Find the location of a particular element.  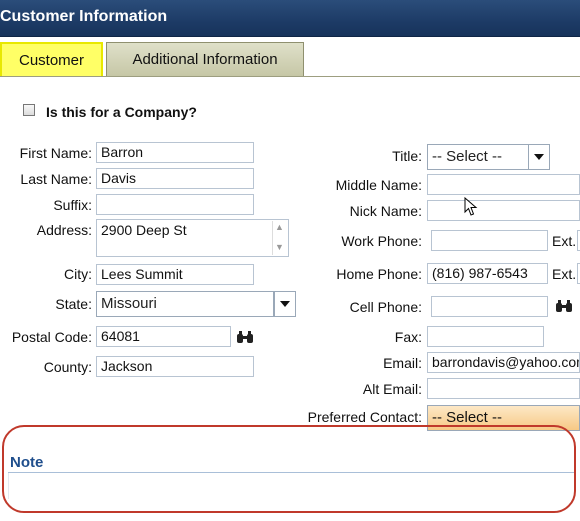

last-name-label: Last Name: is located at coordinates (56, 179).